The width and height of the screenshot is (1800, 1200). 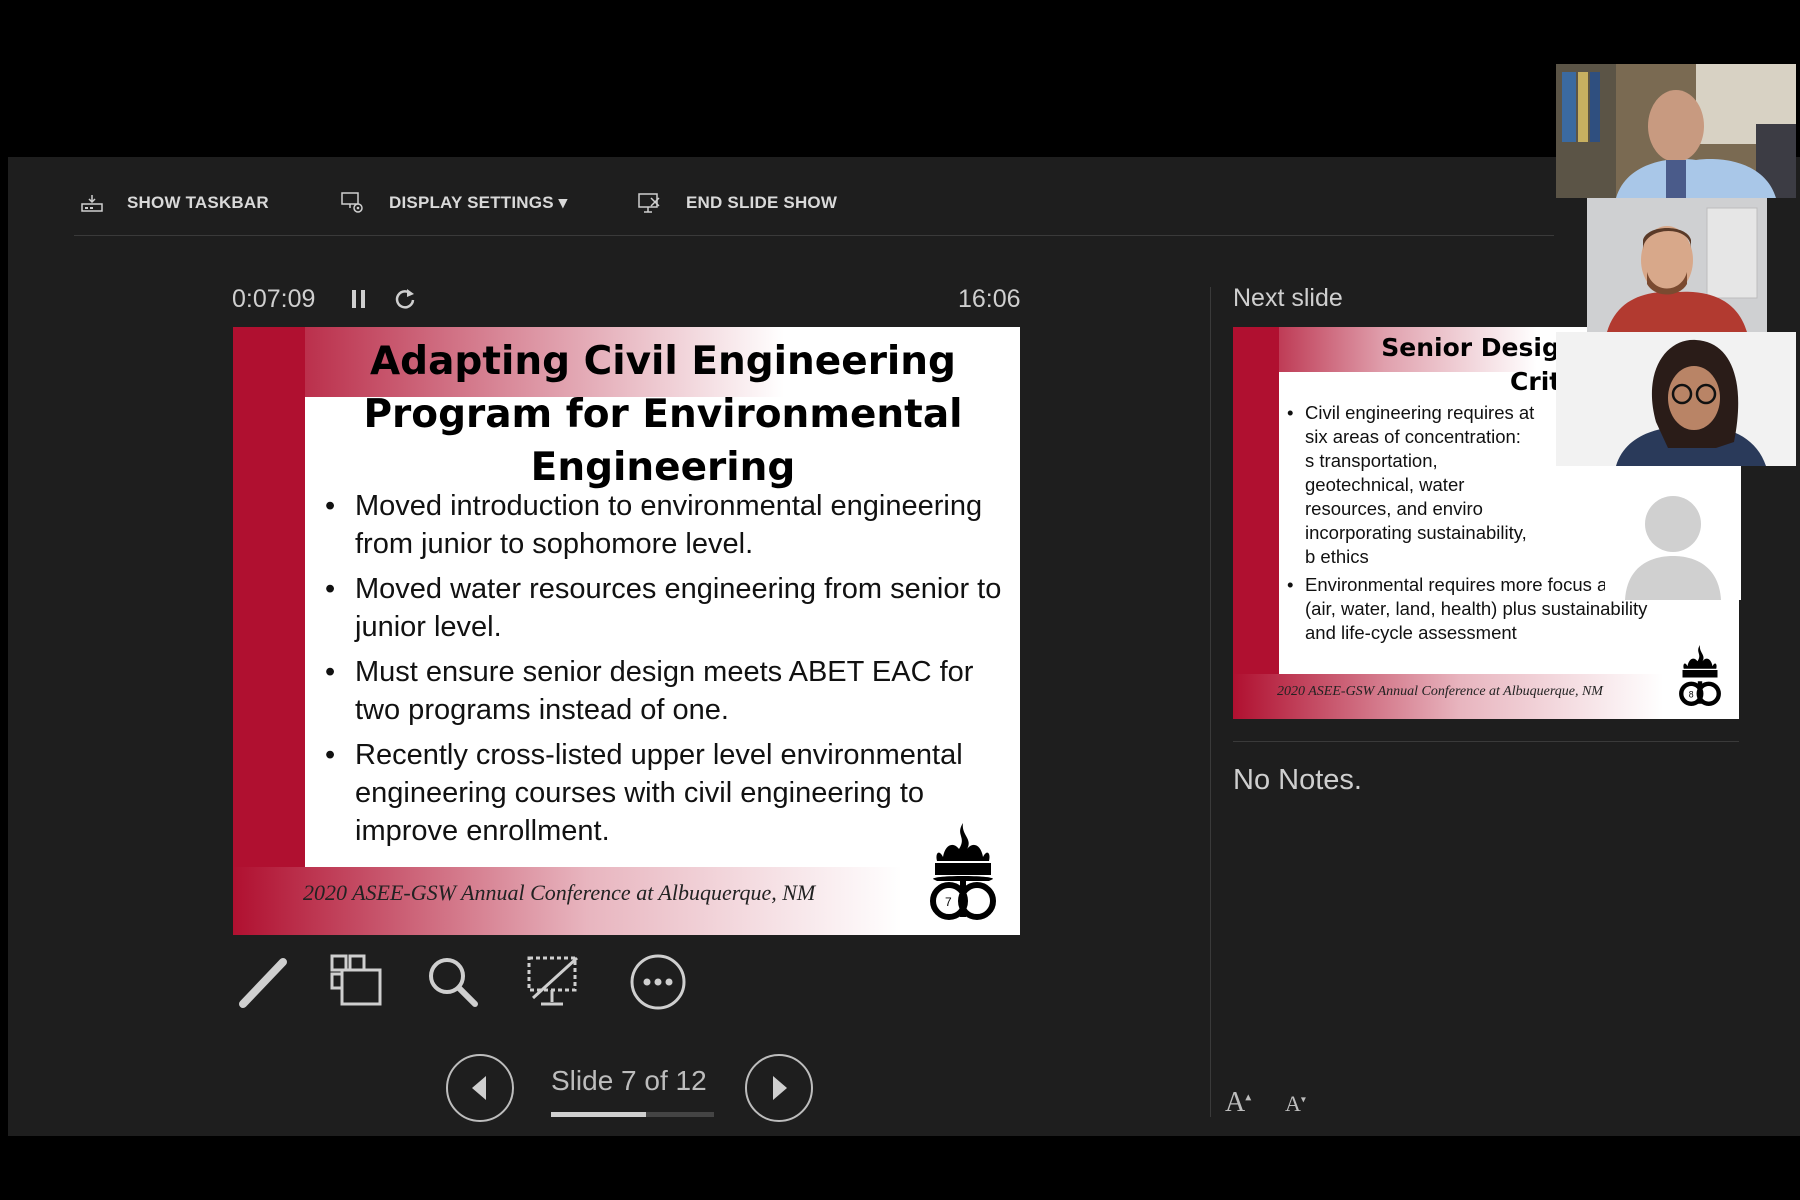 What do you see at coordinates (814, 235) in the screenshot?
I see `toolbar-divider` at bounding box center [814, 235].